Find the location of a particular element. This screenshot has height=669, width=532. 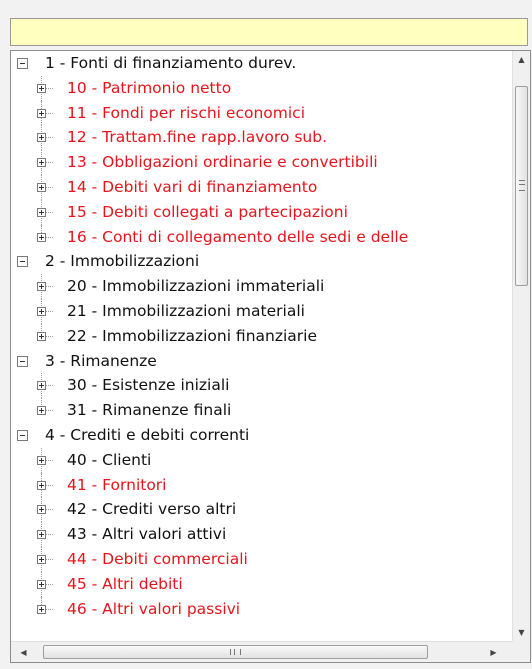

tree-item: 30 - Esistenze iniziali is located at coordinates (261, 386).